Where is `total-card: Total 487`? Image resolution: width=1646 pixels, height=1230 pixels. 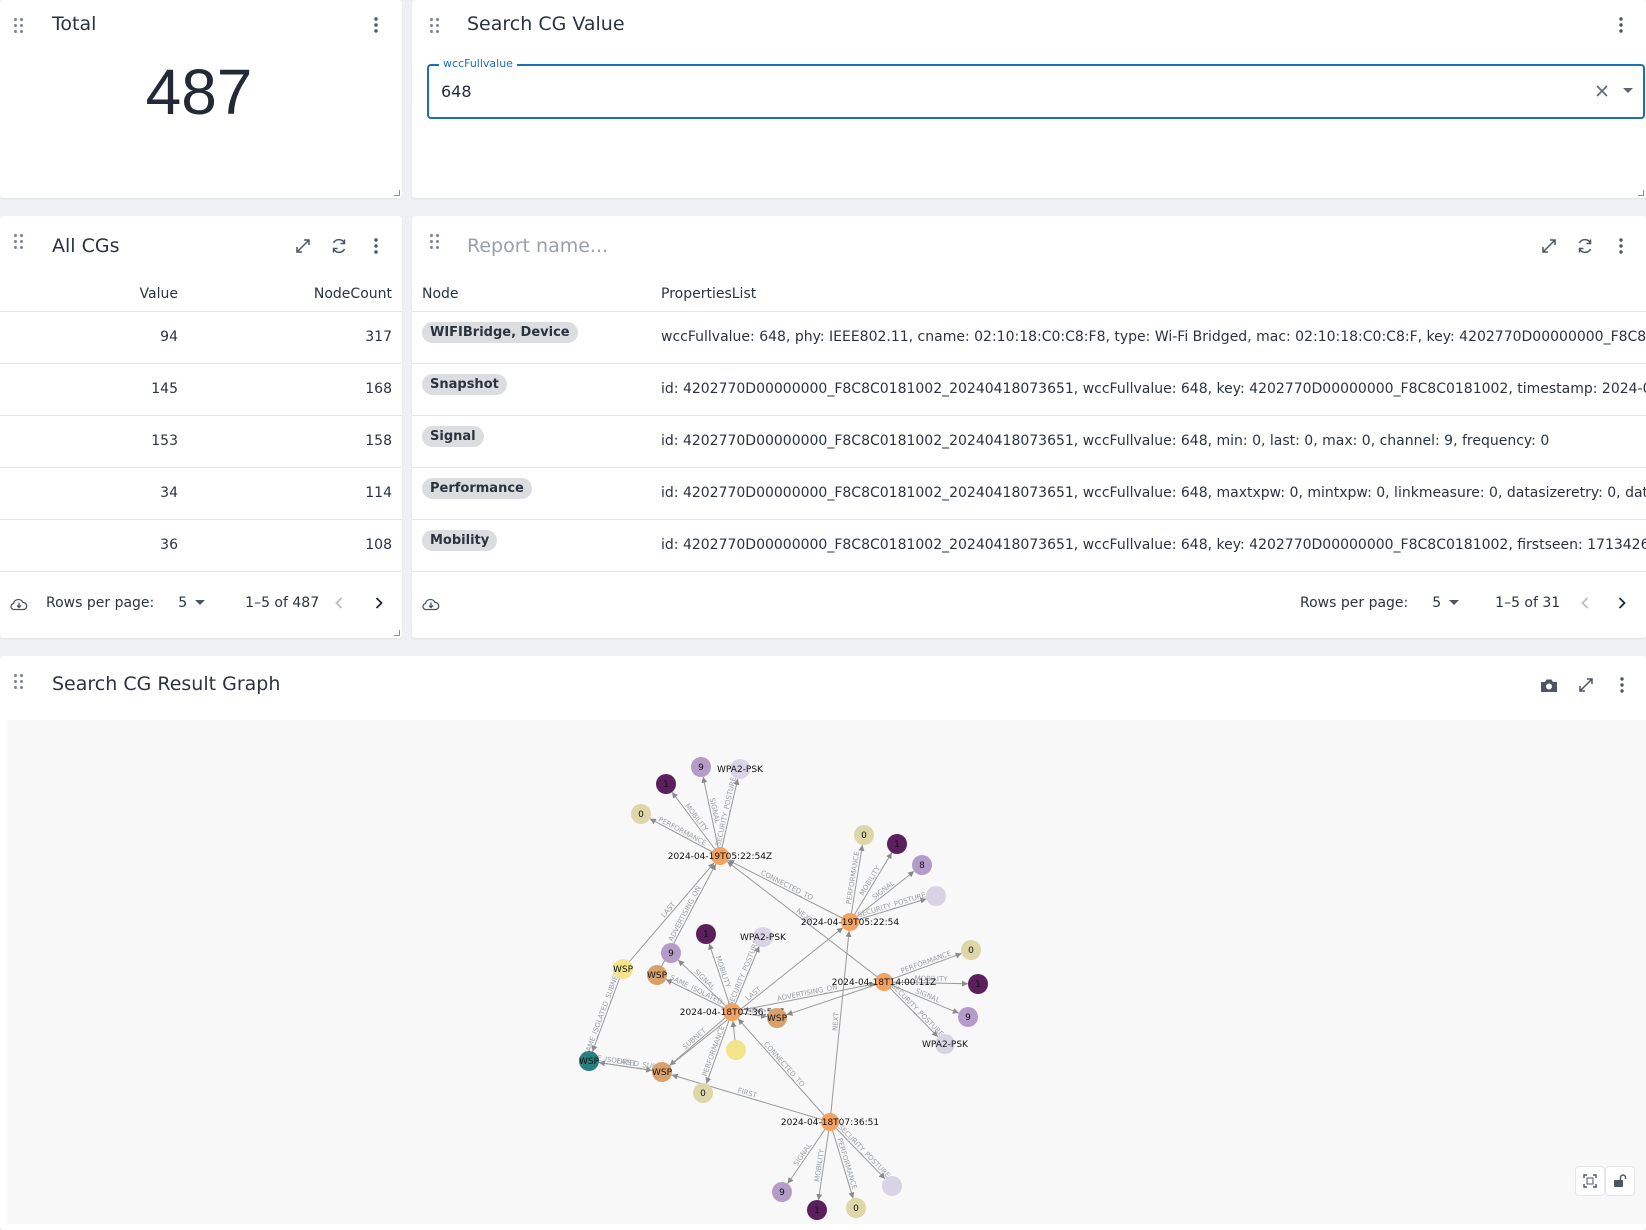 total-card: Total 487 is located at coordinates (201, 99).